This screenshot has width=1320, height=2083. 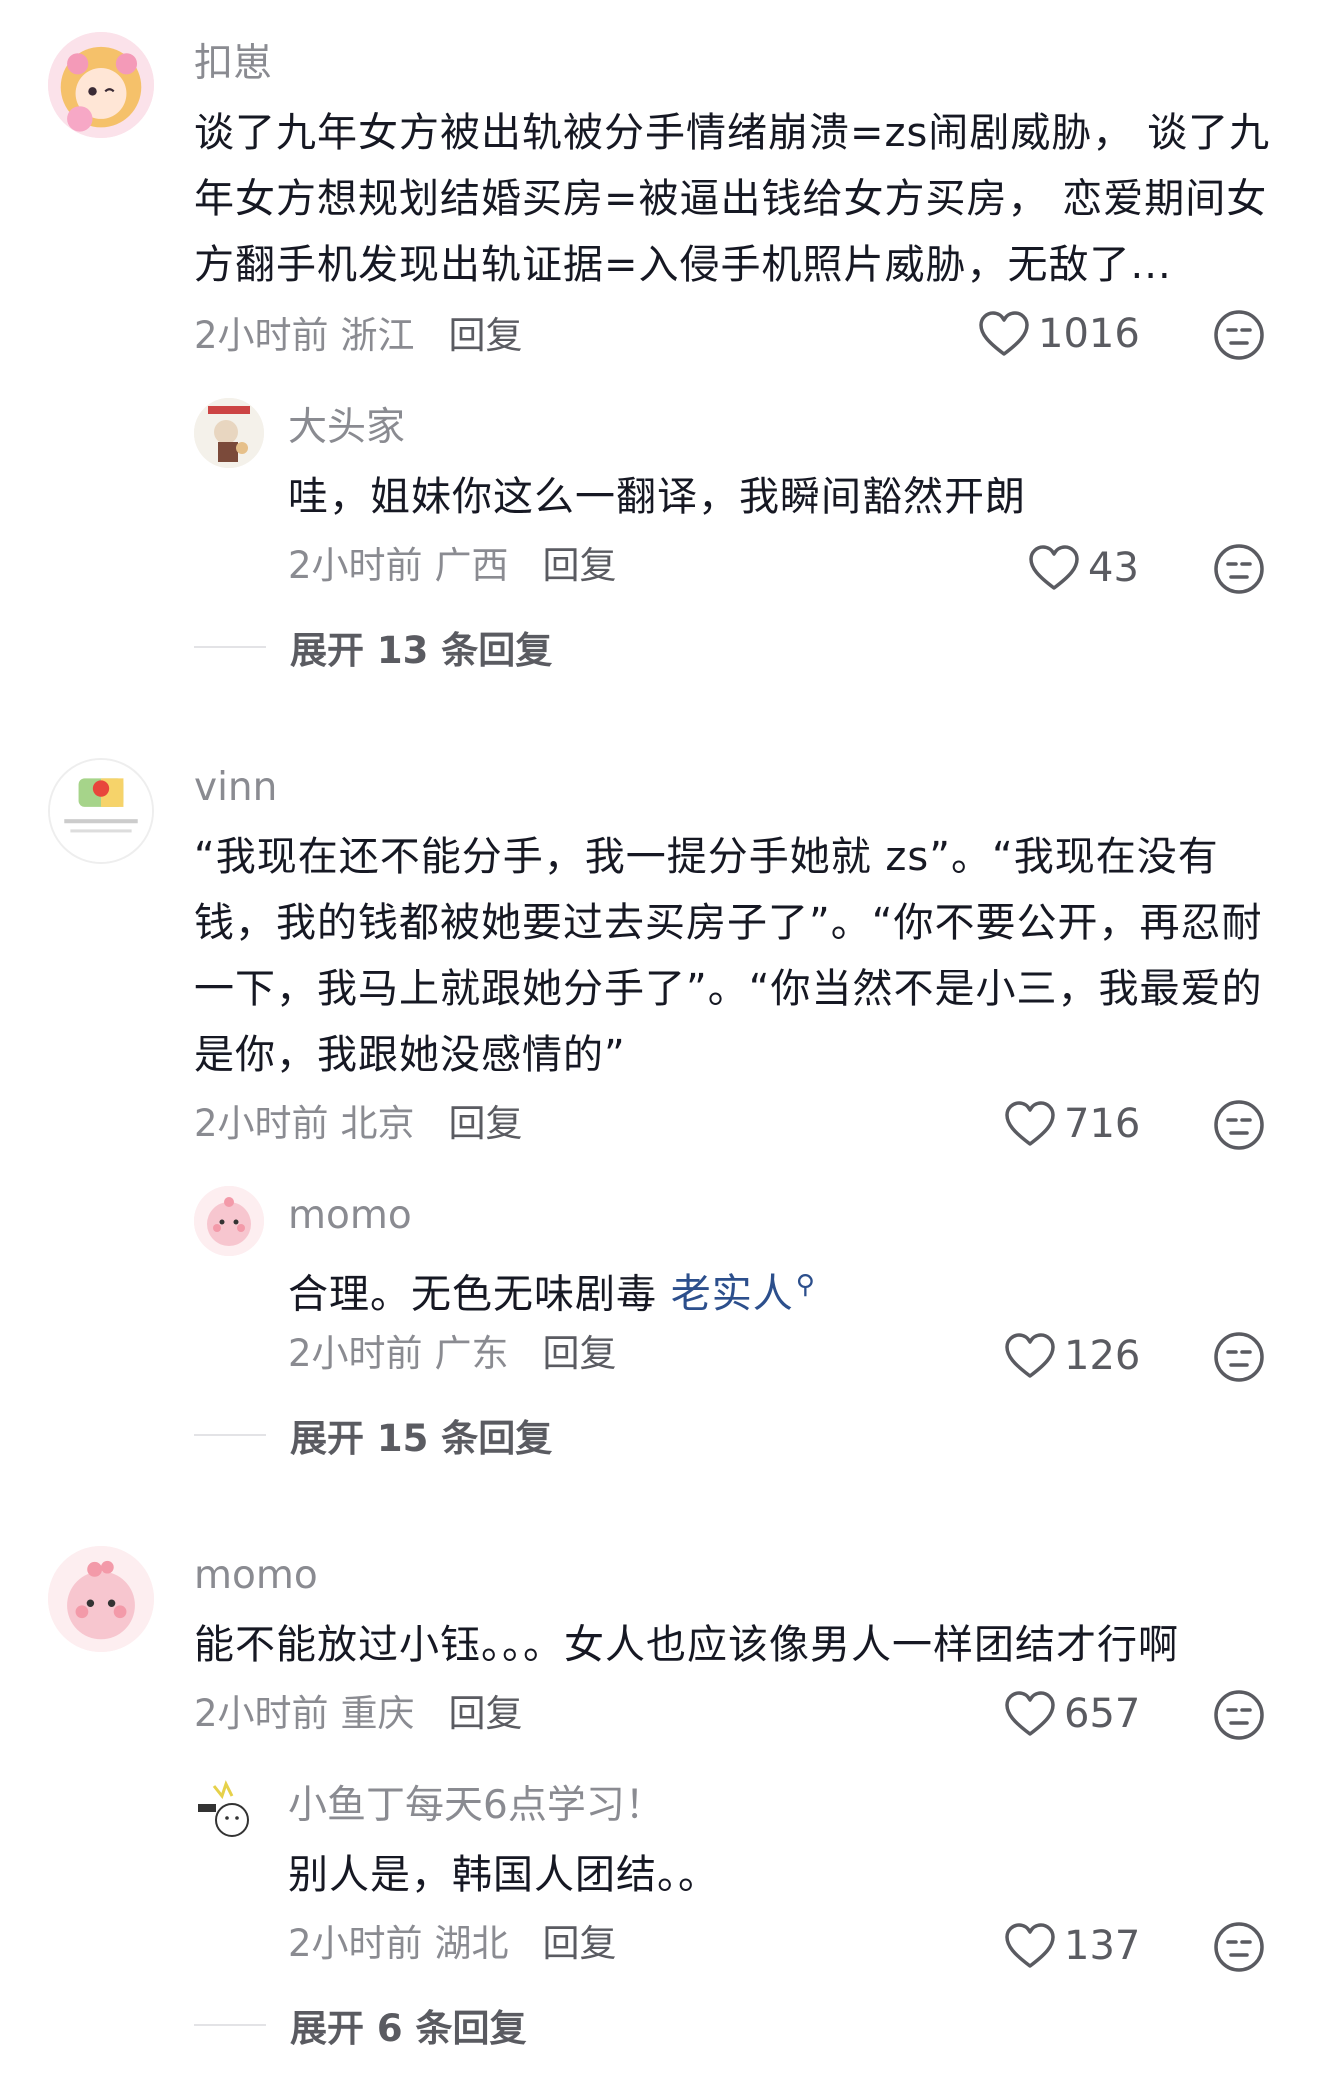 I want to click on like-count: 716, so click(x=1102, y=1124).